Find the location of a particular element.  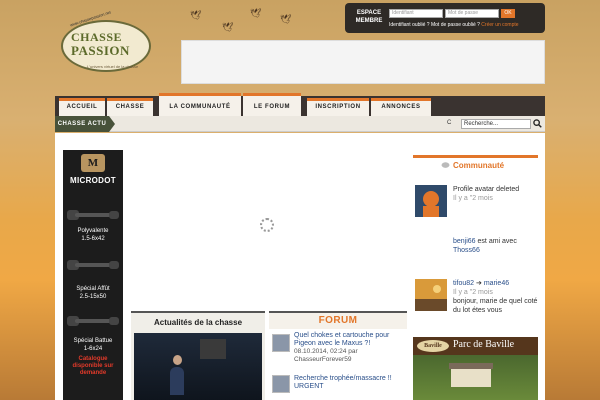

news-video-thumbnail is located at coordinates (198, 366).